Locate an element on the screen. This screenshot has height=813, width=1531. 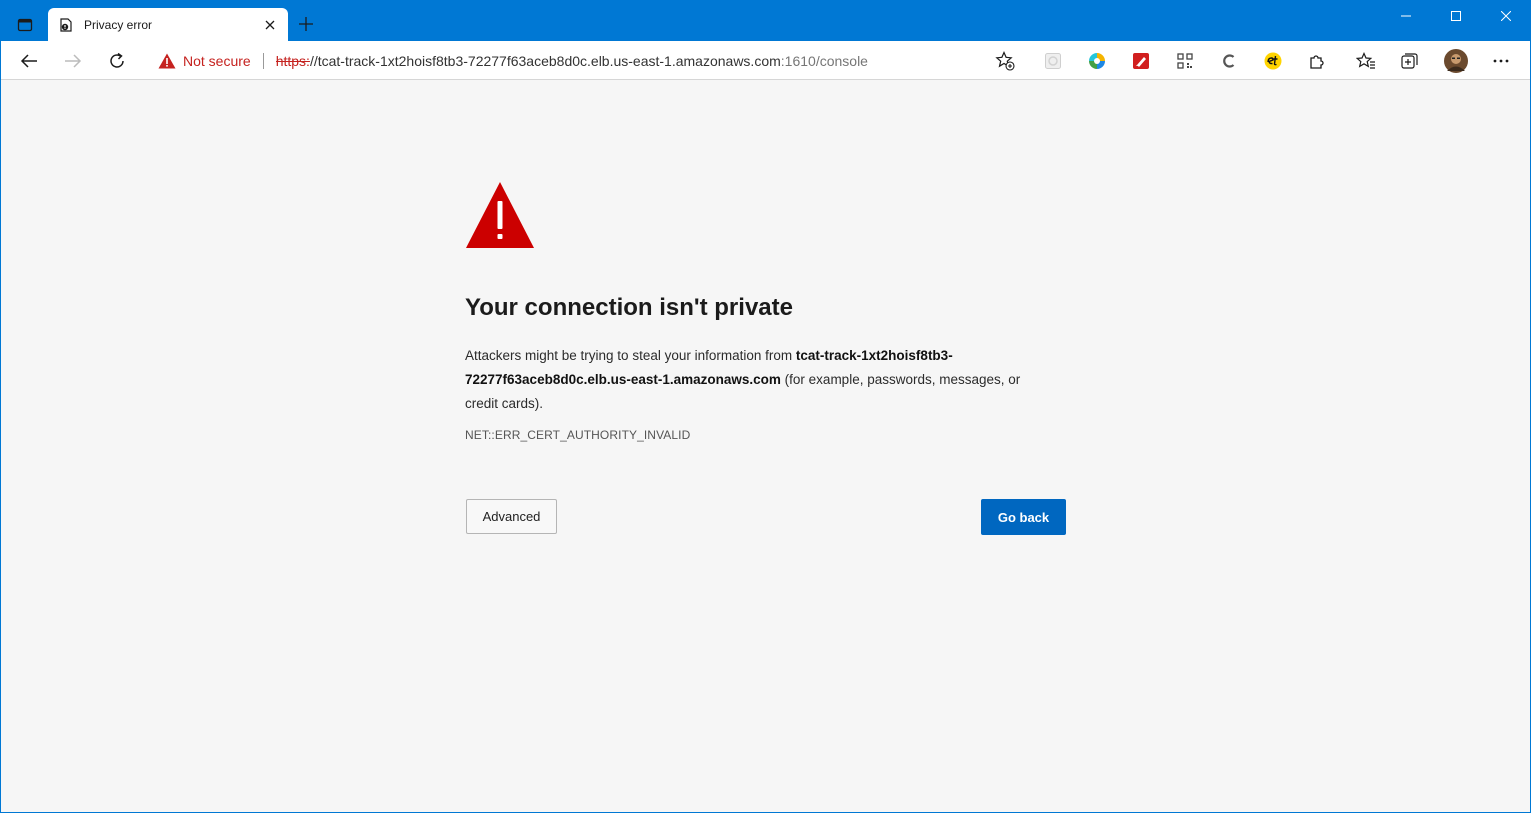
tab-title: Privacy error is located at coordinates (118, 24).